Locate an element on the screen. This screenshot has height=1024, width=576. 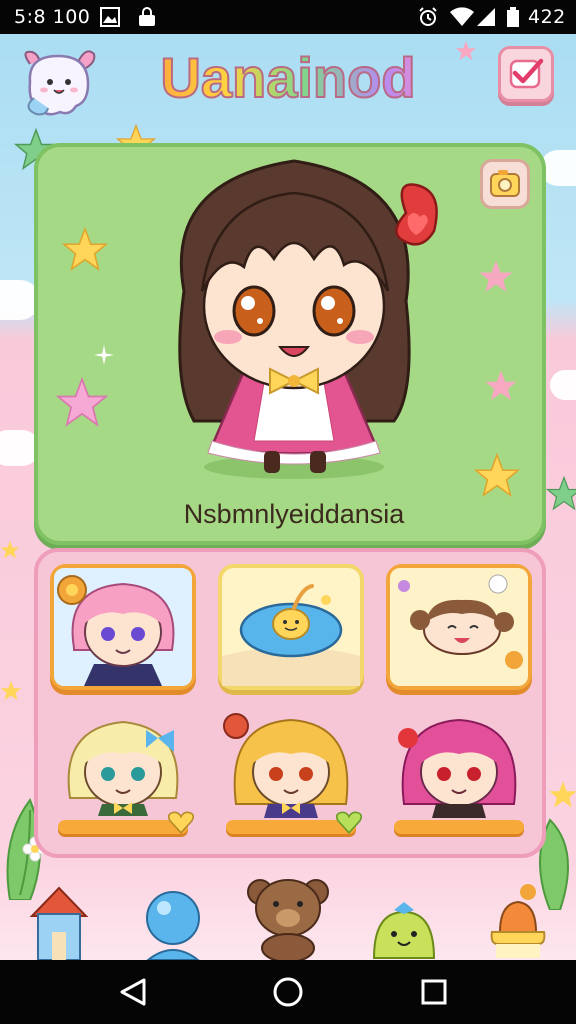
collection-item-blue-fish-dish is located at coordinates (291, 627).